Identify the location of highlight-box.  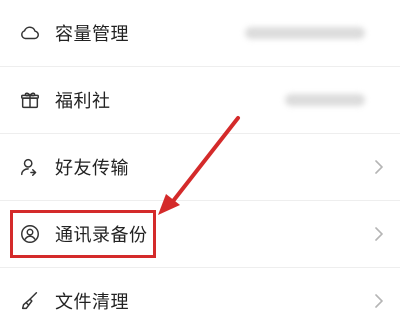
(83, 234).